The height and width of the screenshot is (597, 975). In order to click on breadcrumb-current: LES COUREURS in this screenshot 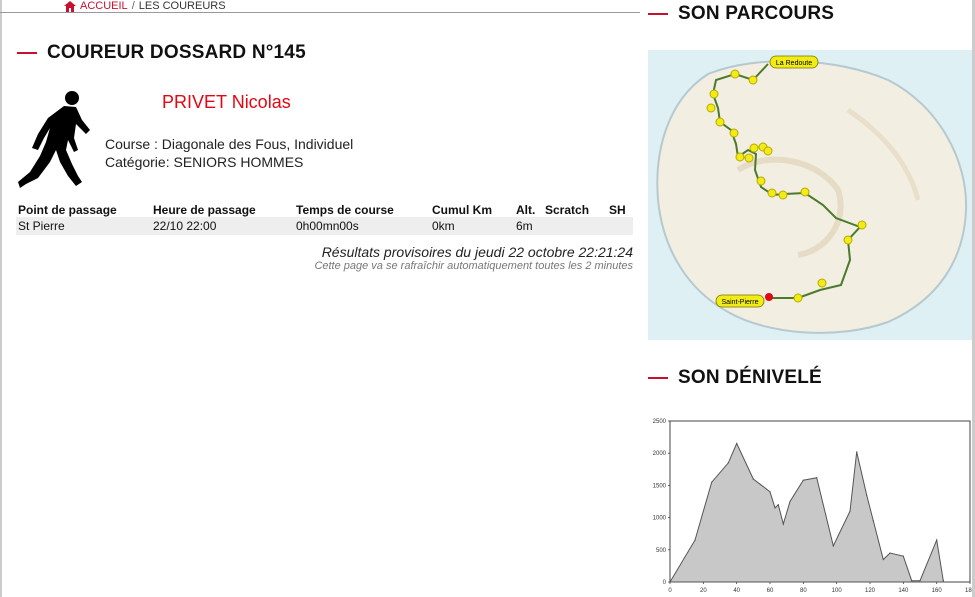, I will do `click(182, 6)`.